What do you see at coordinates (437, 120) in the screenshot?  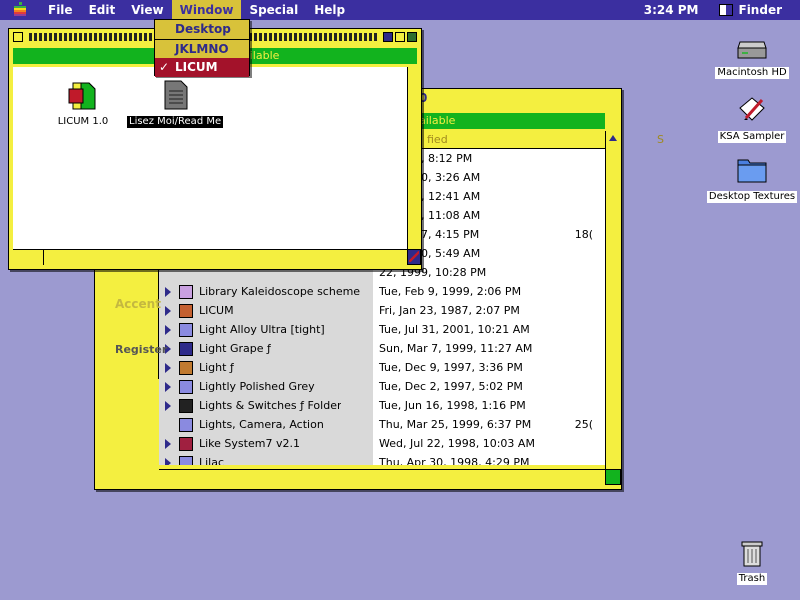 I see `status-text: ailable` at bounding box center [437, 120].